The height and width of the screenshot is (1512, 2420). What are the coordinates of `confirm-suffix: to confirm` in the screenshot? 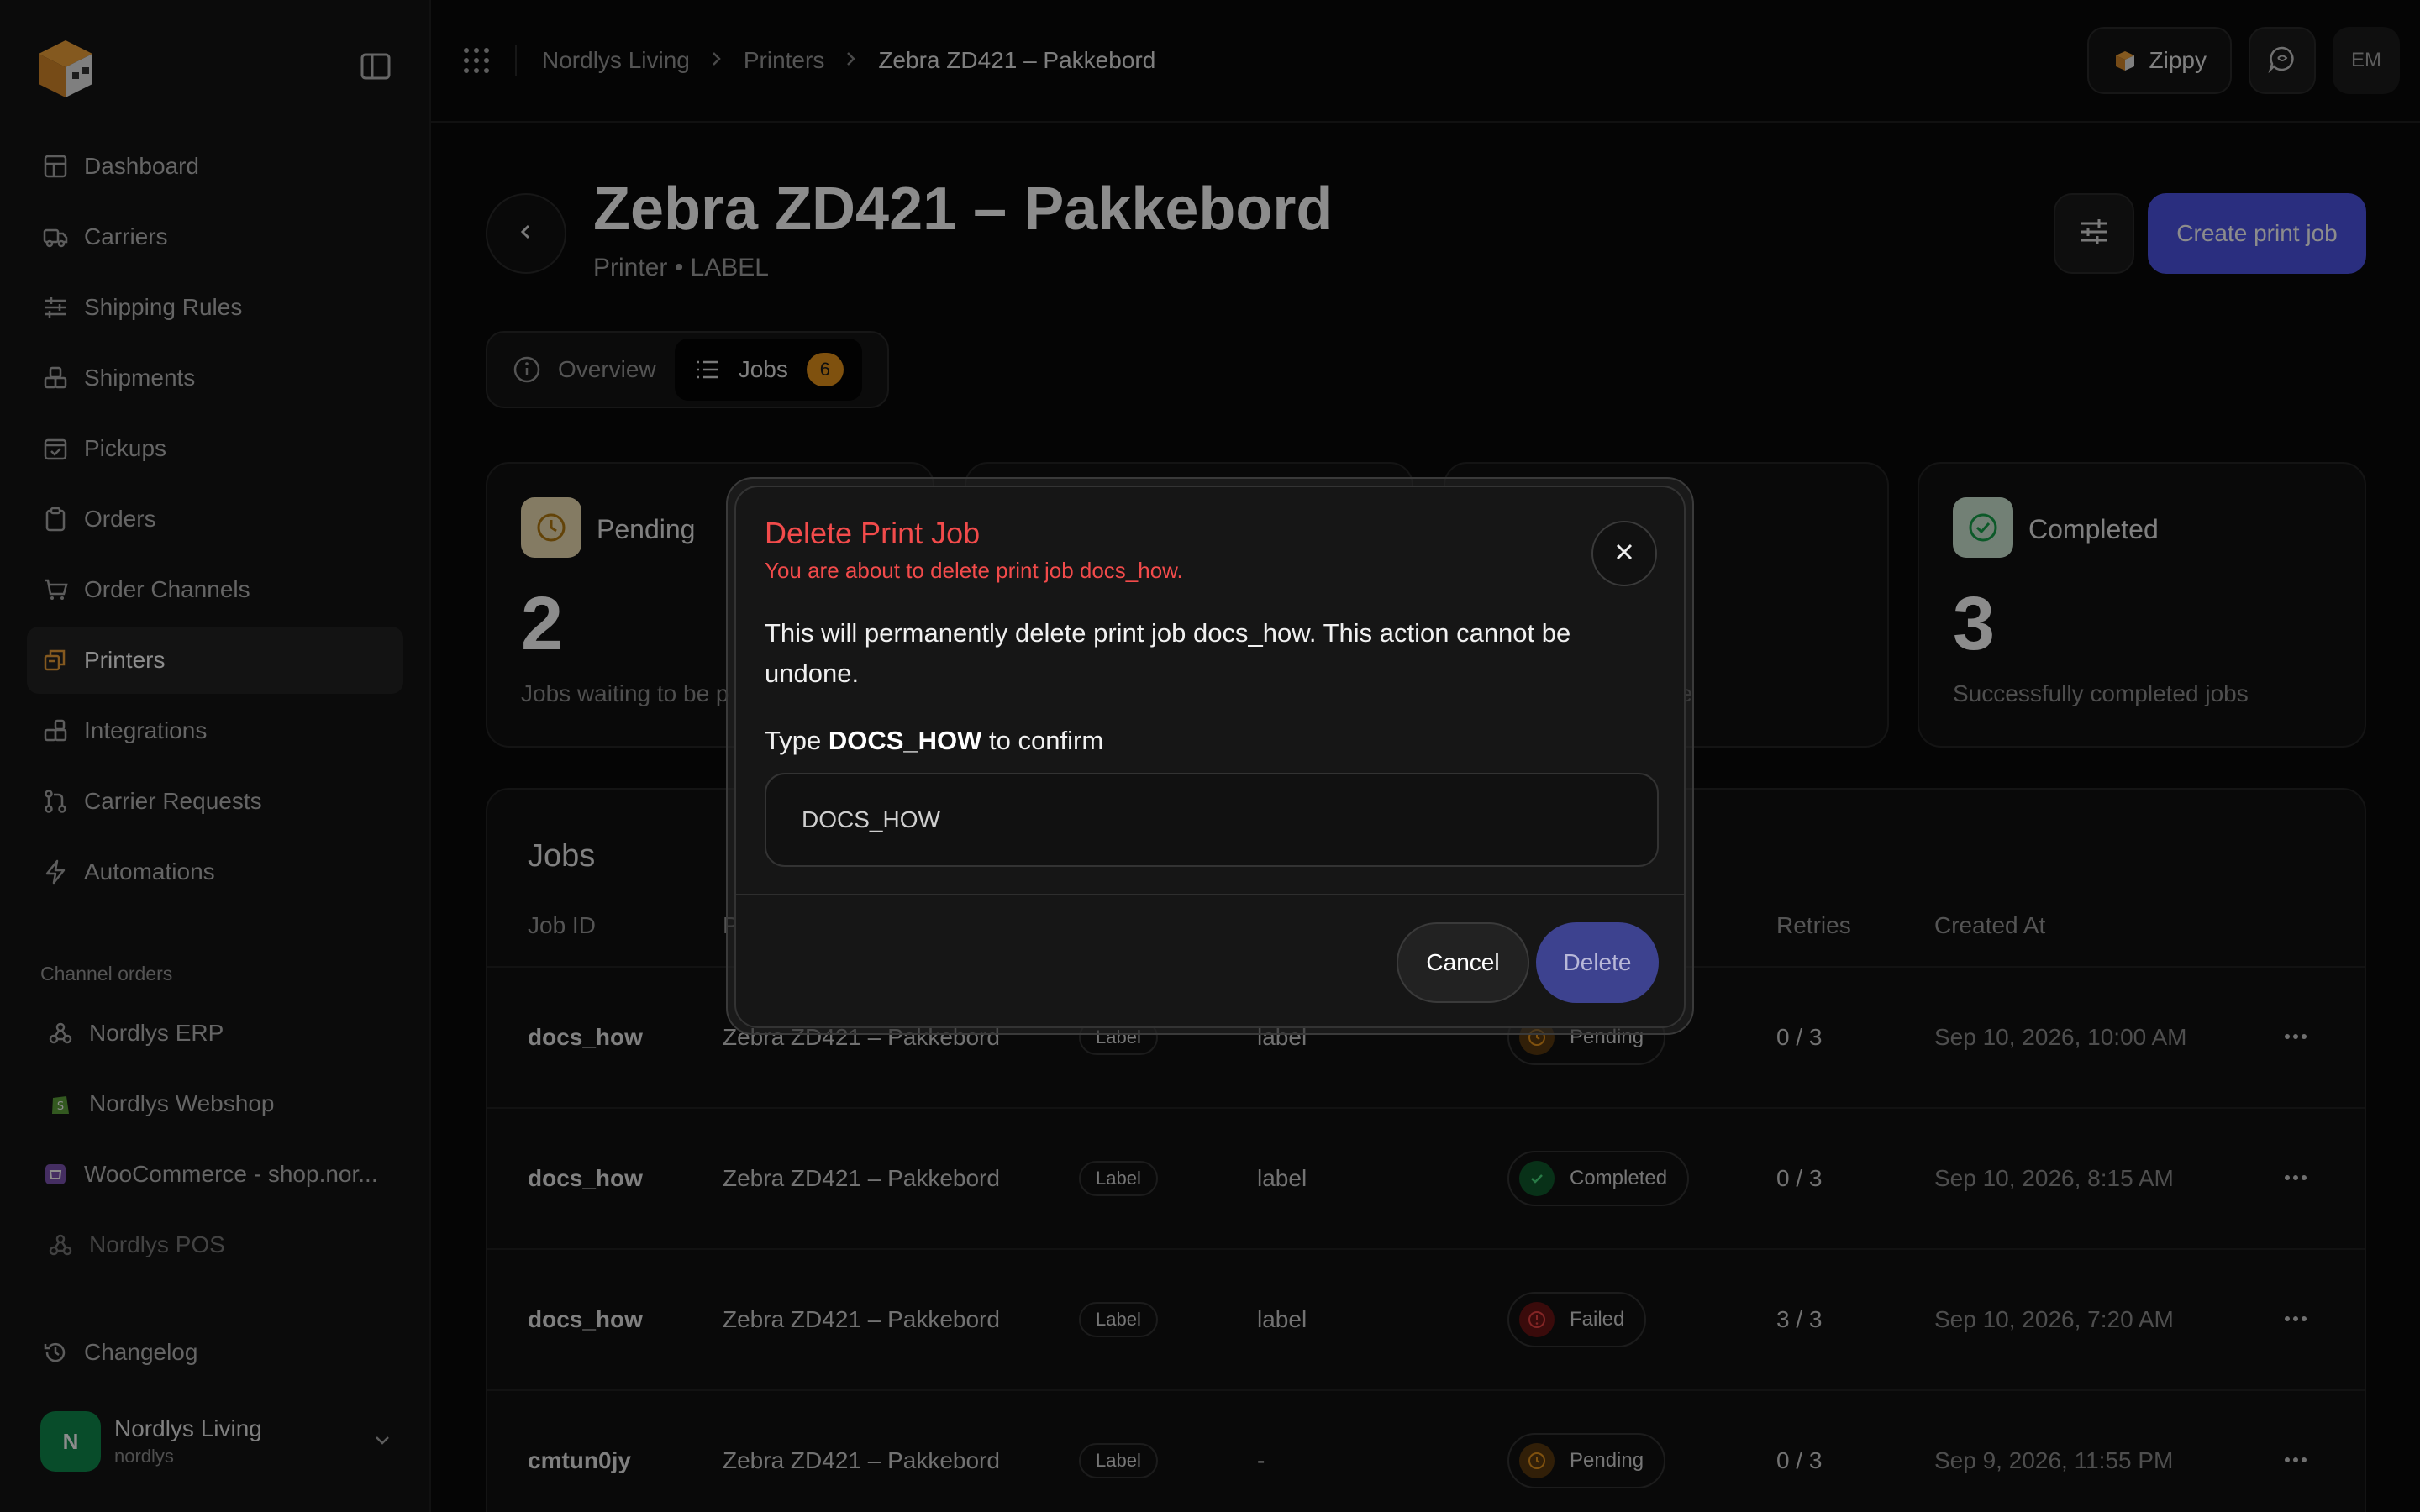 It's located at (1046, 740).